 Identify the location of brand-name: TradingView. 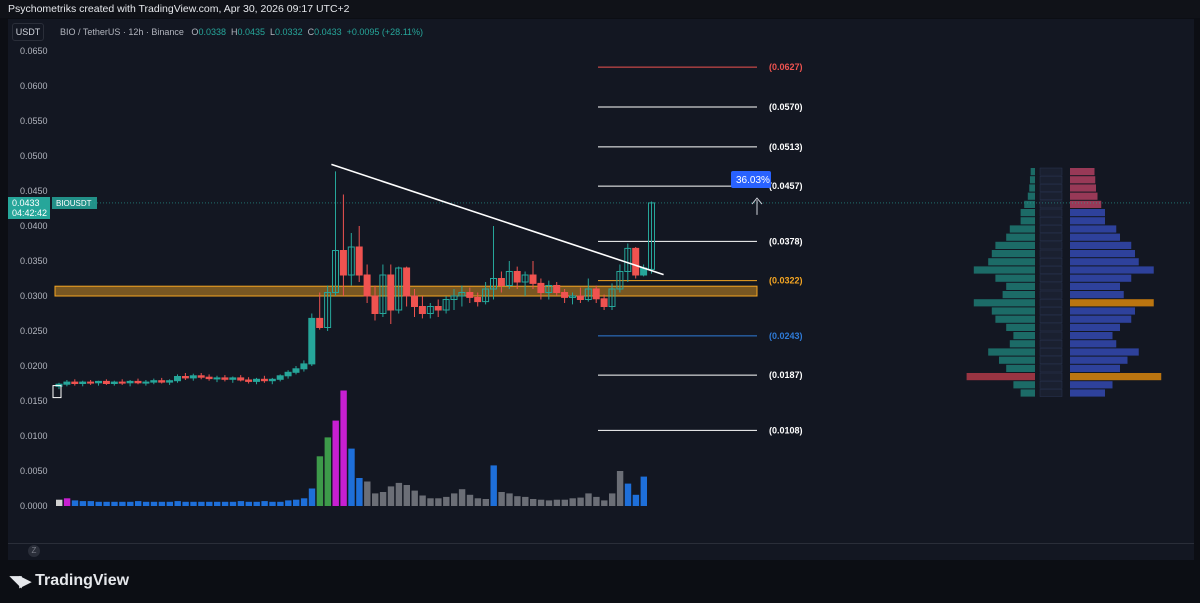
(82, 580).